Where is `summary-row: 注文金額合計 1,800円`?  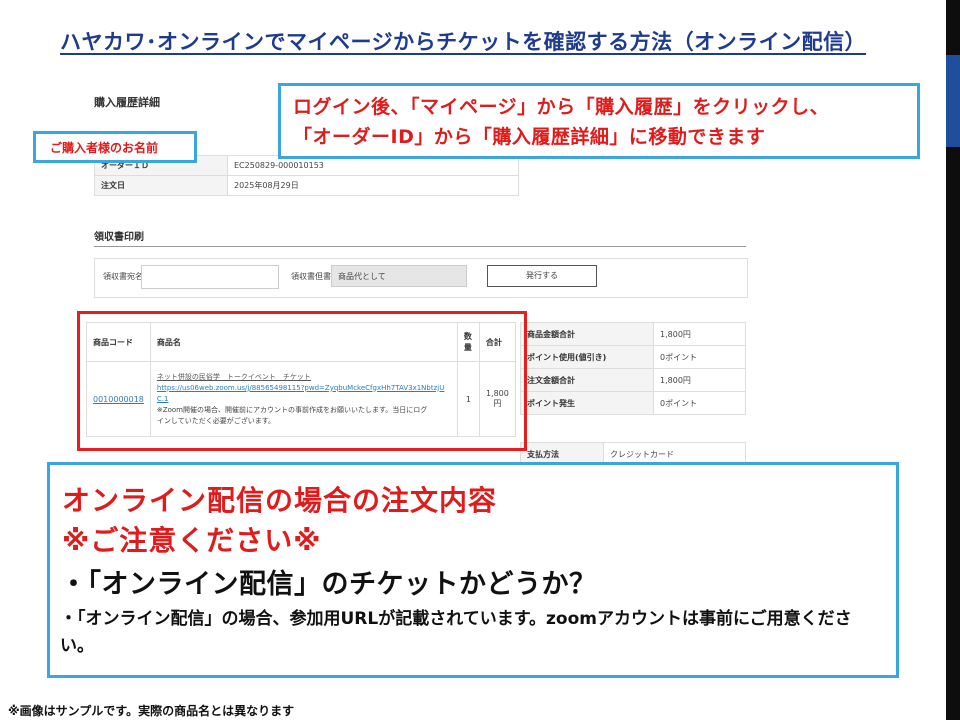
summary-row: 注文金額合計 1,800円 is located at coordinates (633, 380).